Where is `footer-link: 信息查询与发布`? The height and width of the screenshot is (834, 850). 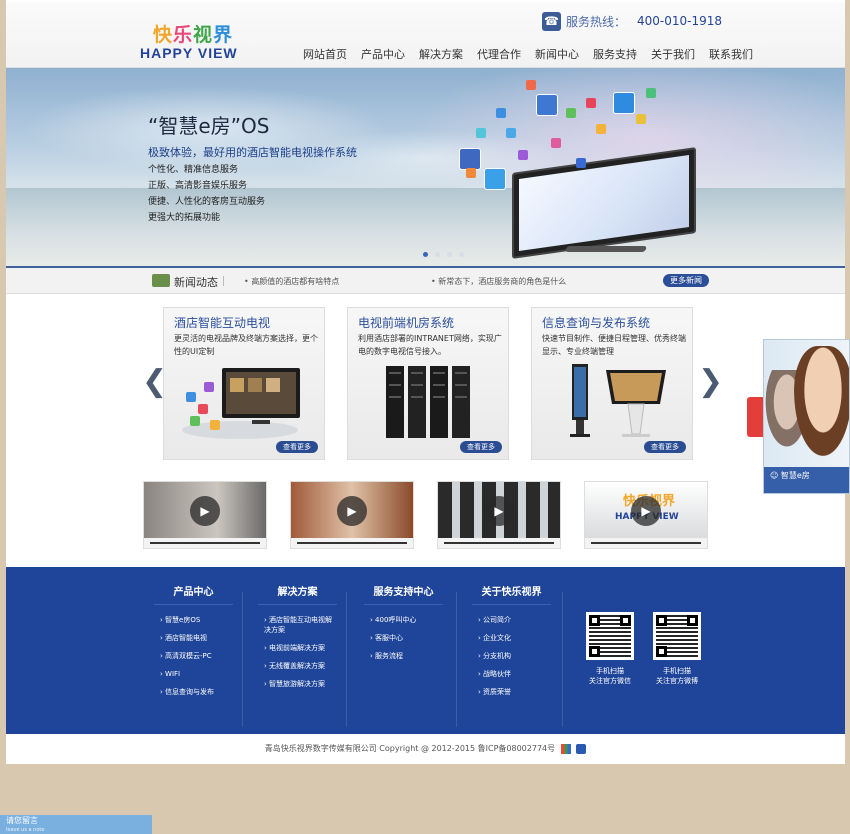
footer-link: 信息查询与发布 is located at coordinates (187, 692).